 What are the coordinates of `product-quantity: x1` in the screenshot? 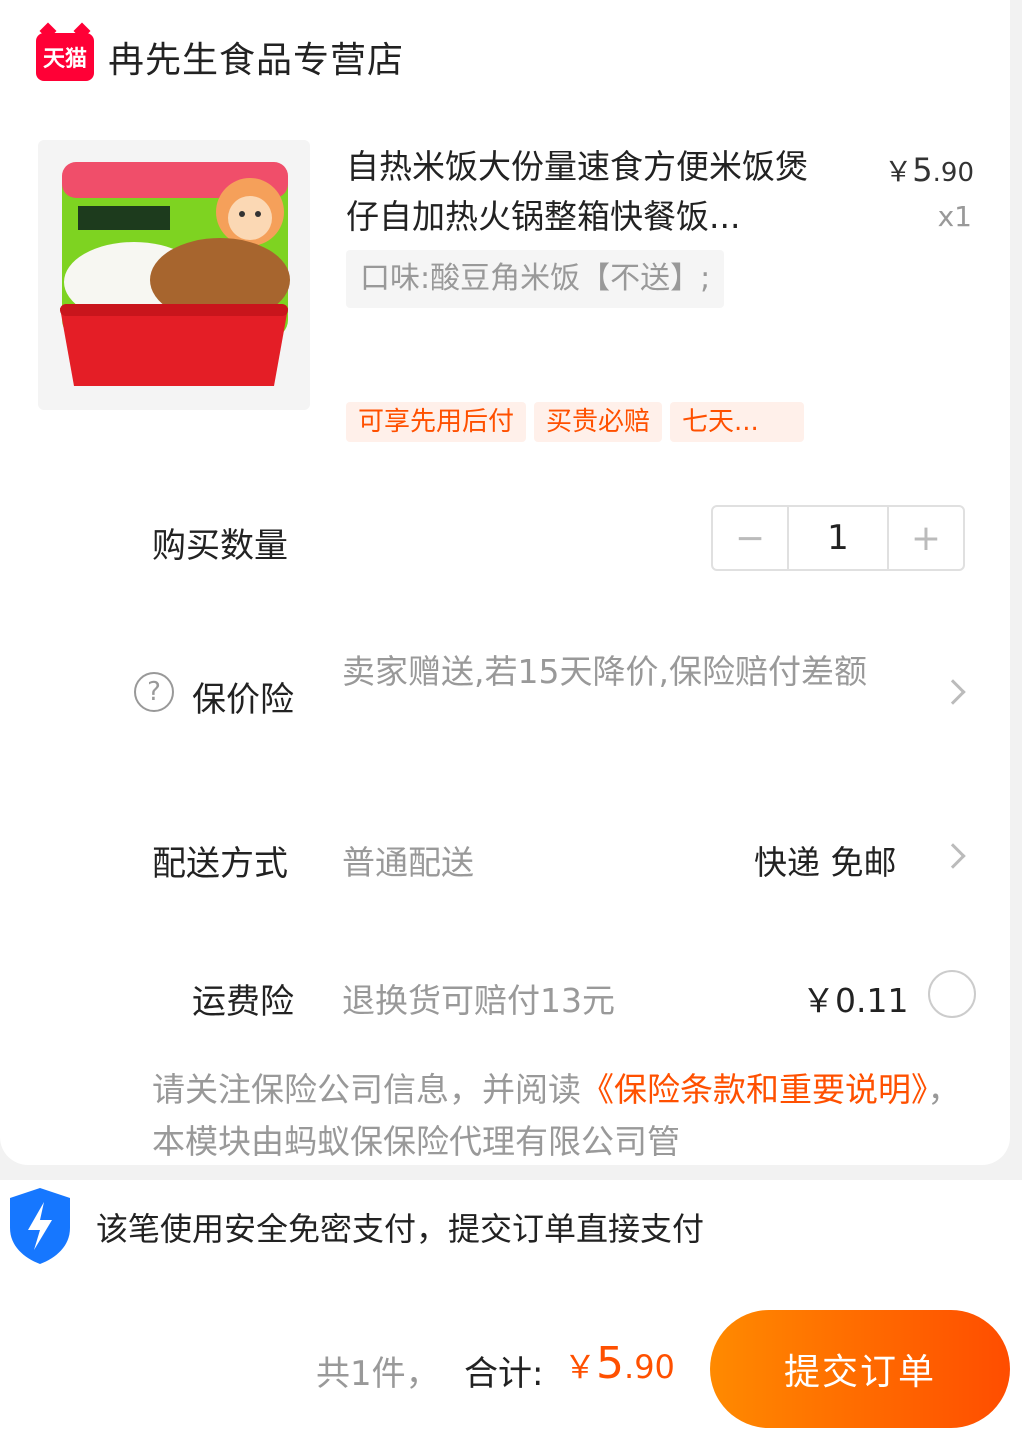 It's located at (954, 216).